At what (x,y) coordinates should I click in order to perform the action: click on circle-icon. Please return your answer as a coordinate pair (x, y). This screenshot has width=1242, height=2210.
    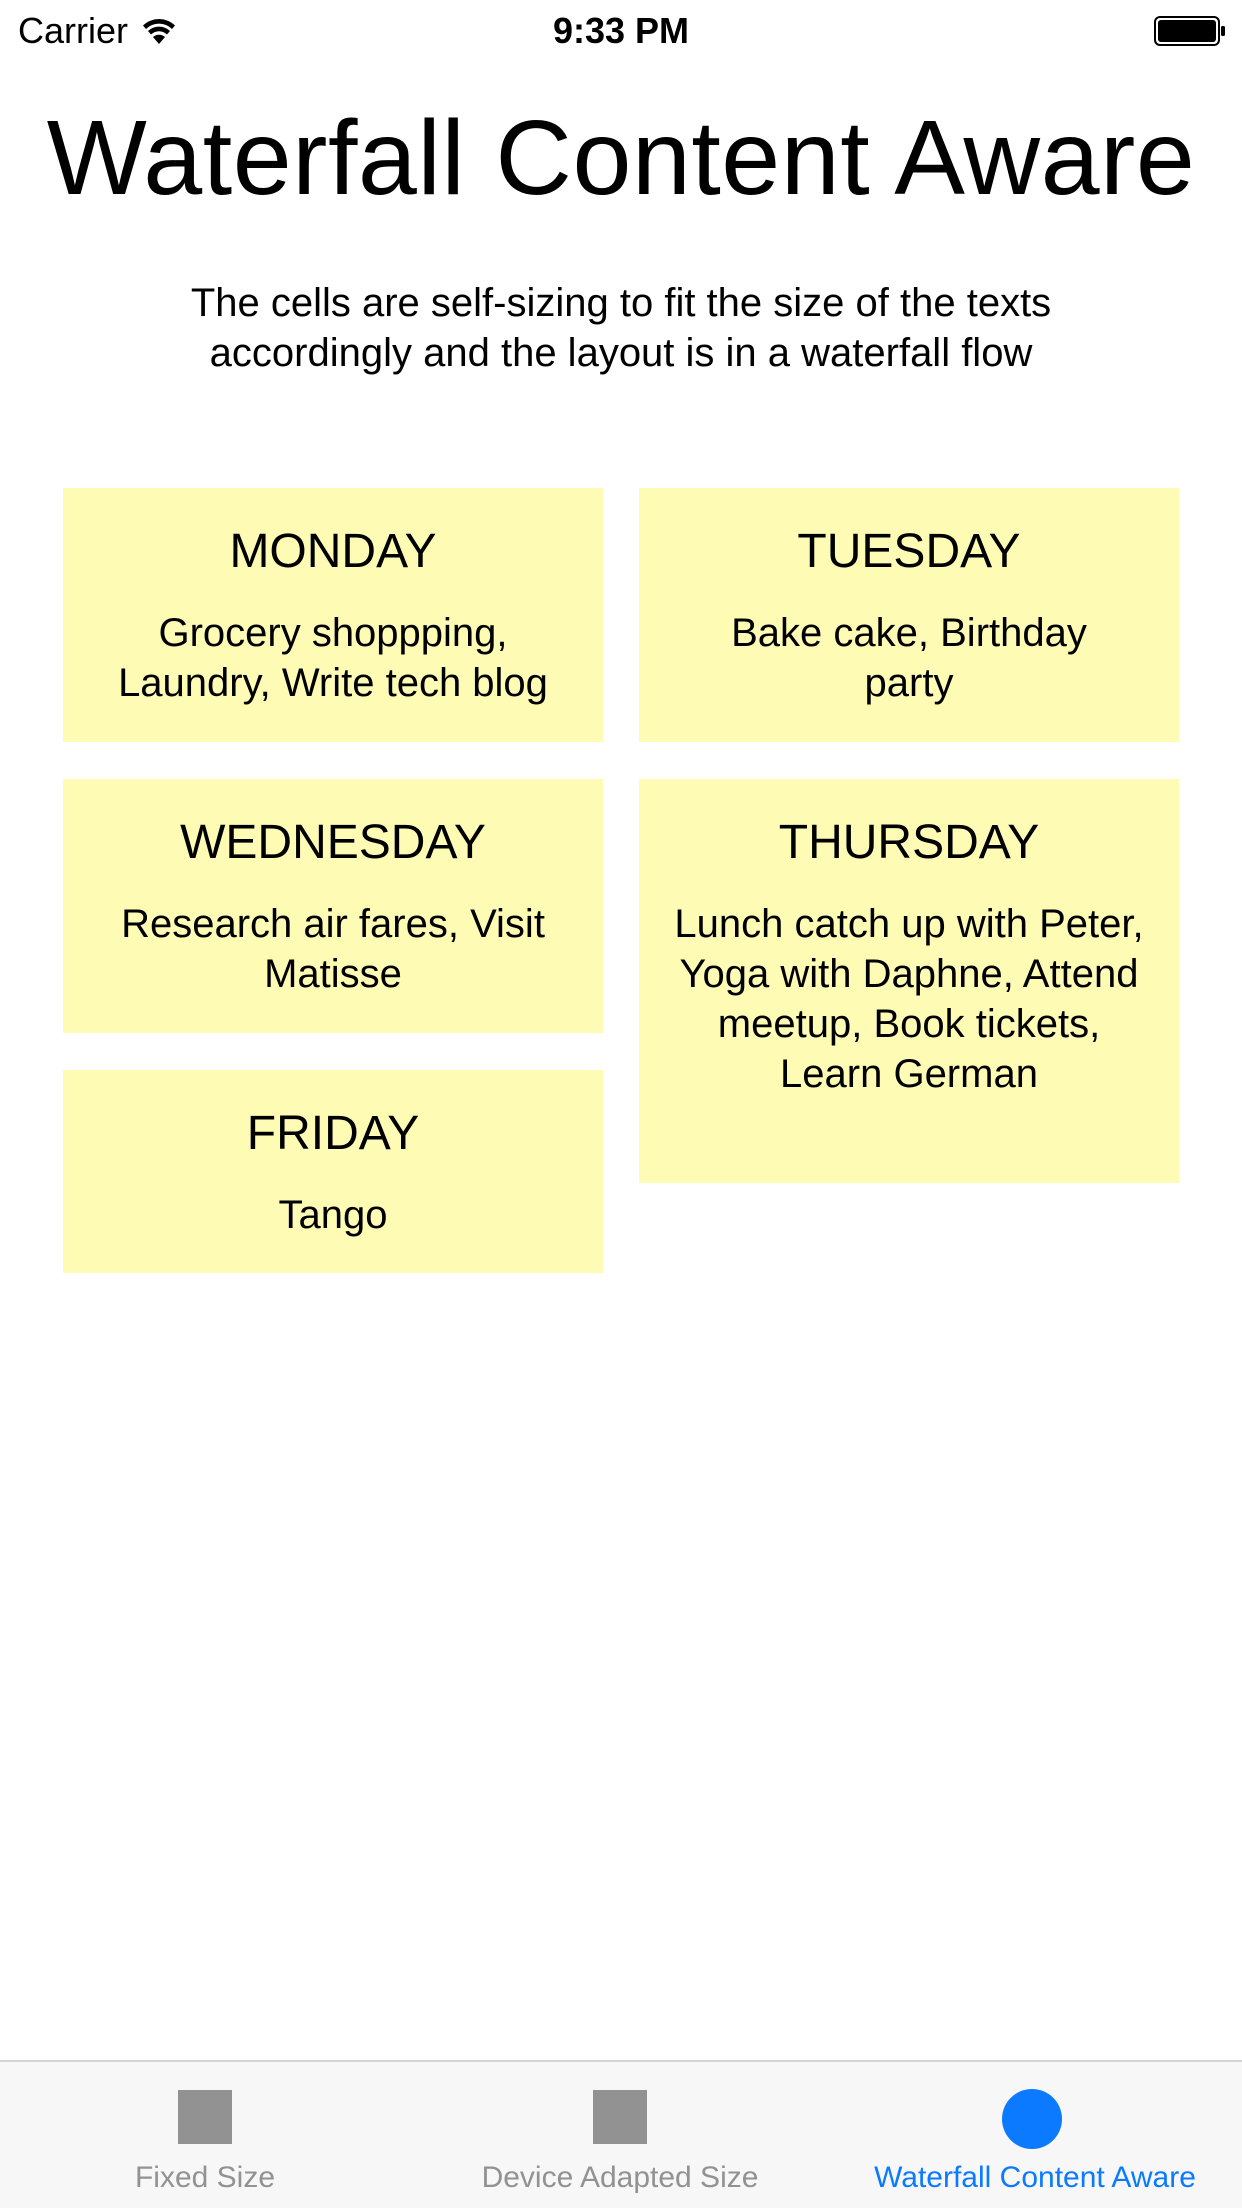
    Looking at the image, I should click on (1032, 2119).